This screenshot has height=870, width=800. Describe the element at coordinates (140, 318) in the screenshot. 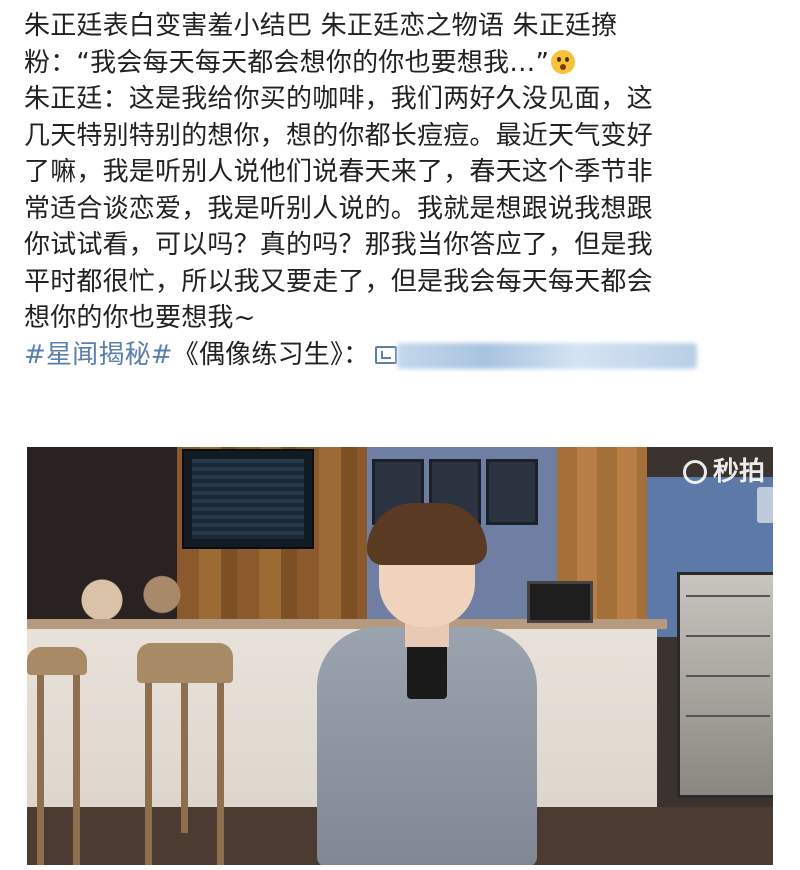

I see `post-body-line-7: 想你的你也要想我~` at that location.